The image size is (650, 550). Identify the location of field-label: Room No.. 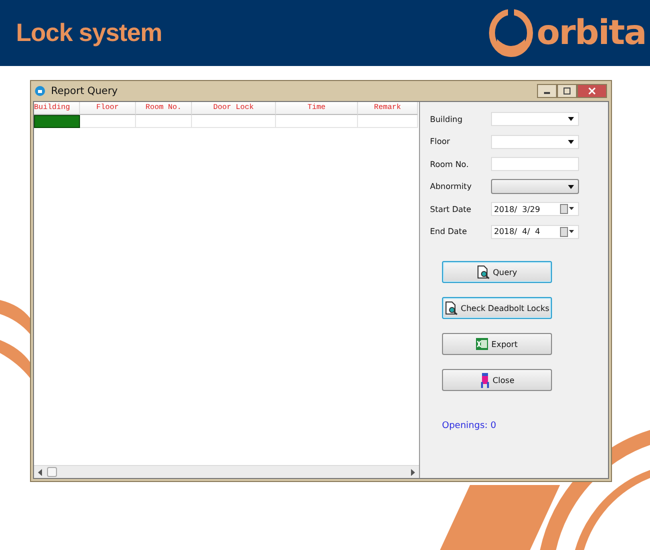
(450, 164).